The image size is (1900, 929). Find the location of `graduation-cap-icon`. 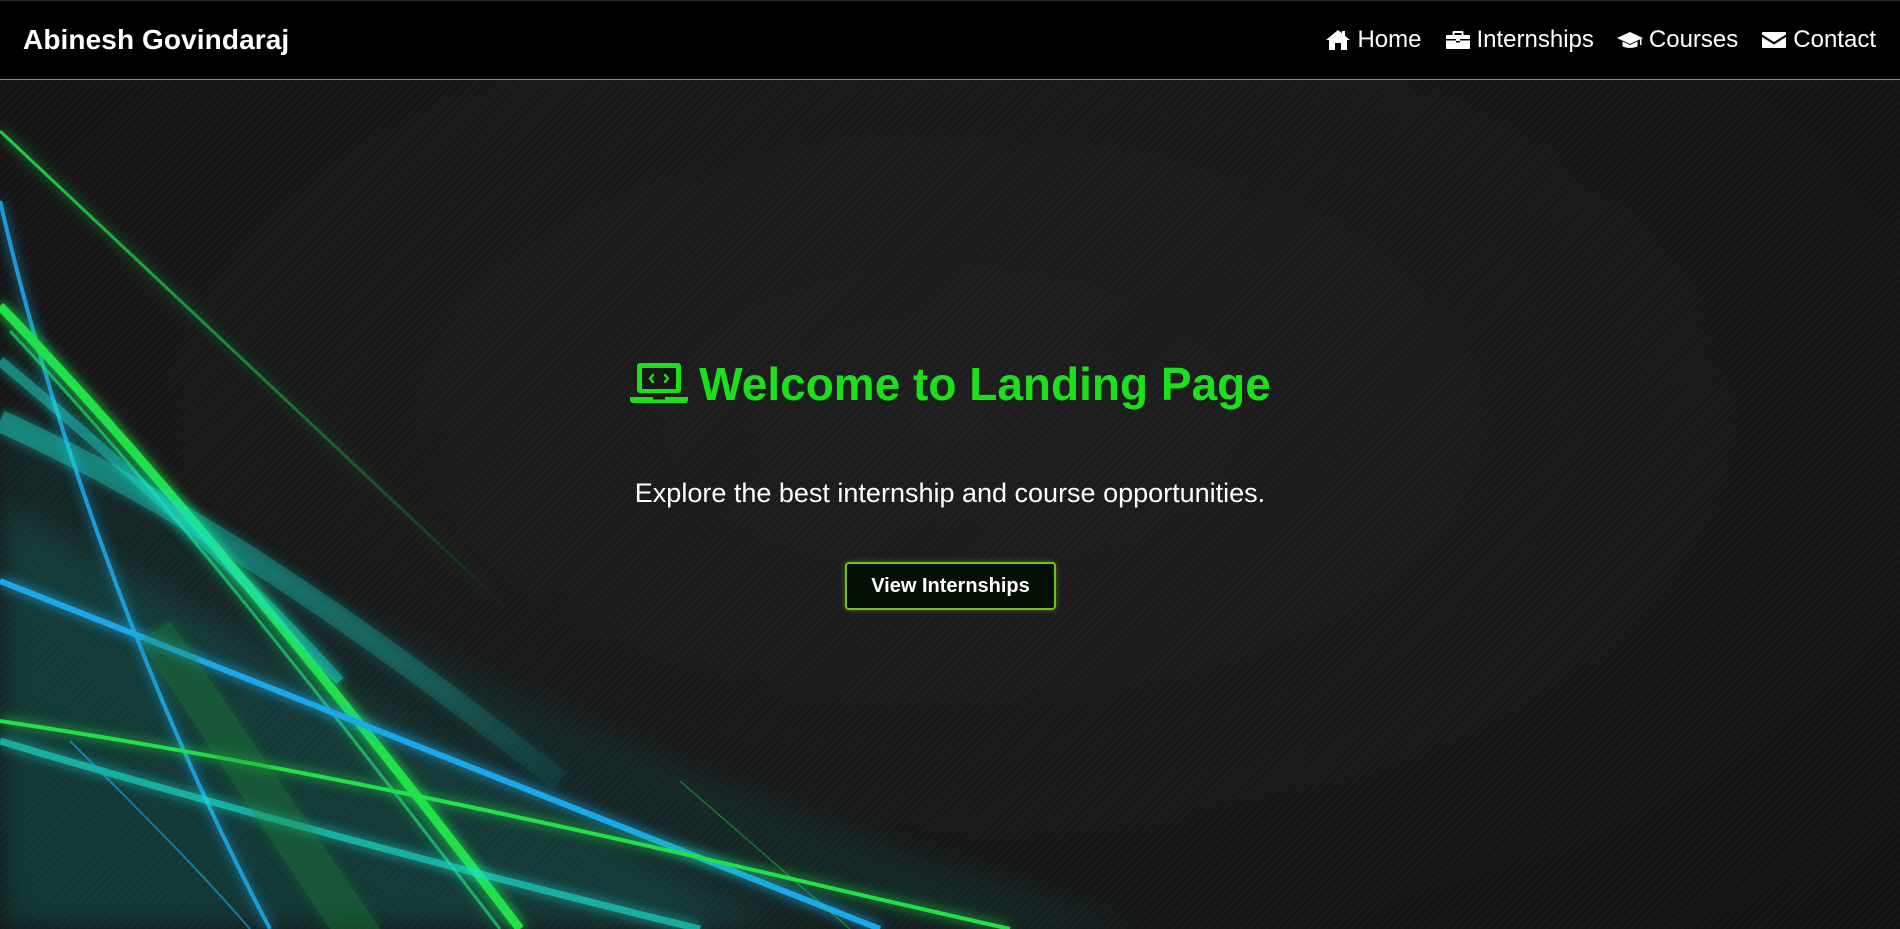

graduation-cap-icon is located at coordinates (1629, 40).